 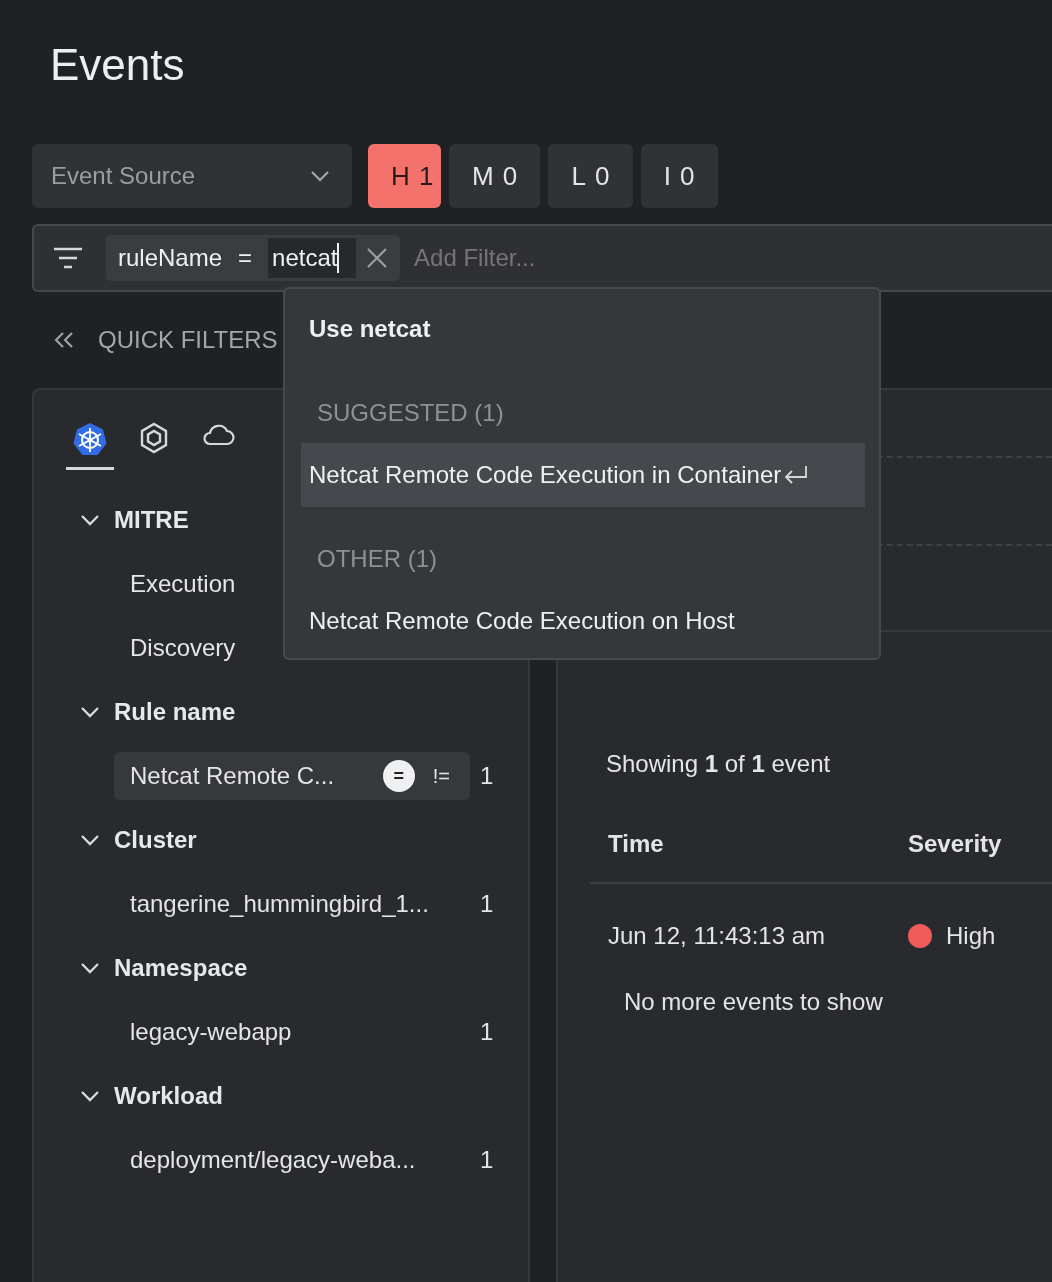 I want to click on use-value-option: Use netcat, so click(x=369, y=329).